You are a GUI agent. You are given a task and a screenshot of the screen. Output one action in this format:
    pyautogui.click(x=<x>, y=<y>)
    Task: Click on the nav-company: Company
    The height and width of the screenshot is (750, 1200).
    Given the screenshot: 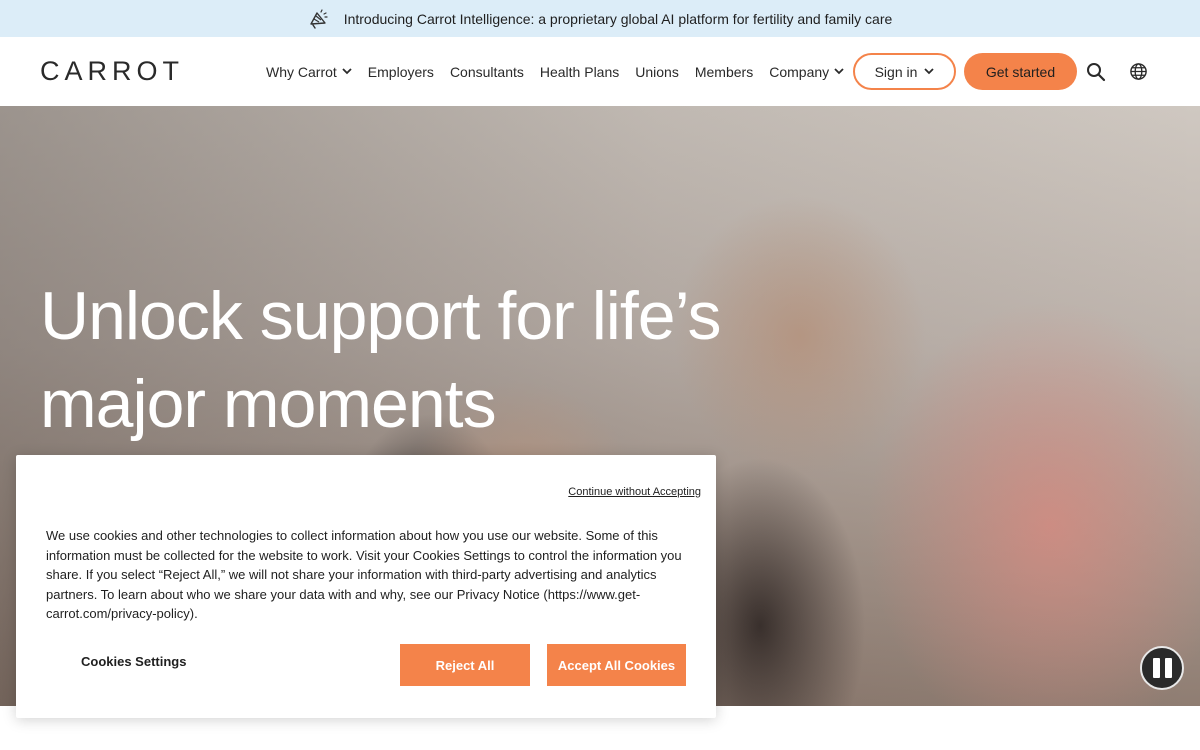 What is the action you would take?
    pyautogui.click(x=806, y=72)
    